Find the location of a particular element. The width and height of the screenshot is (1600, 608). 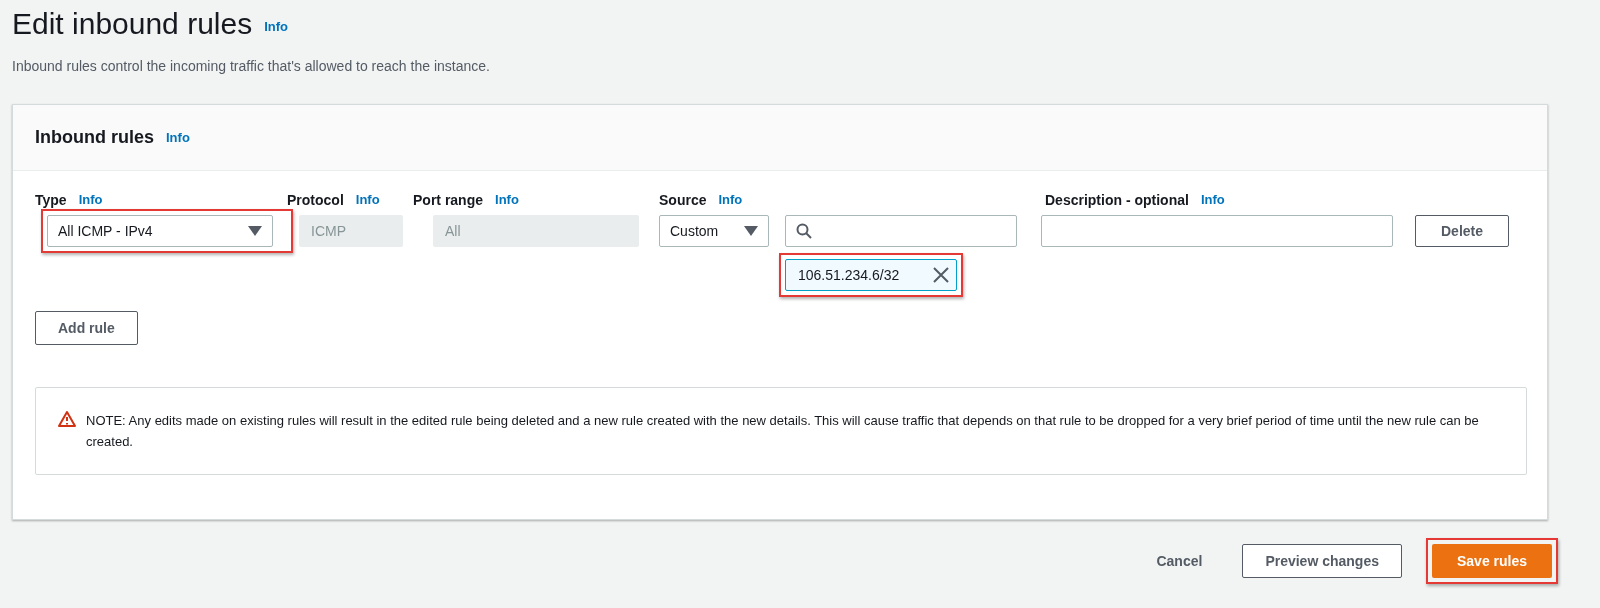

close-icon is located at coordinates (941, 275).